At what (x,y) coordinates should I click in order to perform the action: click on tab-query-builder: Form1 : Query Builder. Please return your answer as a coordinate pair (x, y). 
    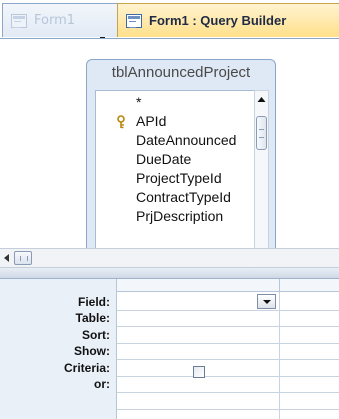
    Looking at the image, I should click on (228, 20).